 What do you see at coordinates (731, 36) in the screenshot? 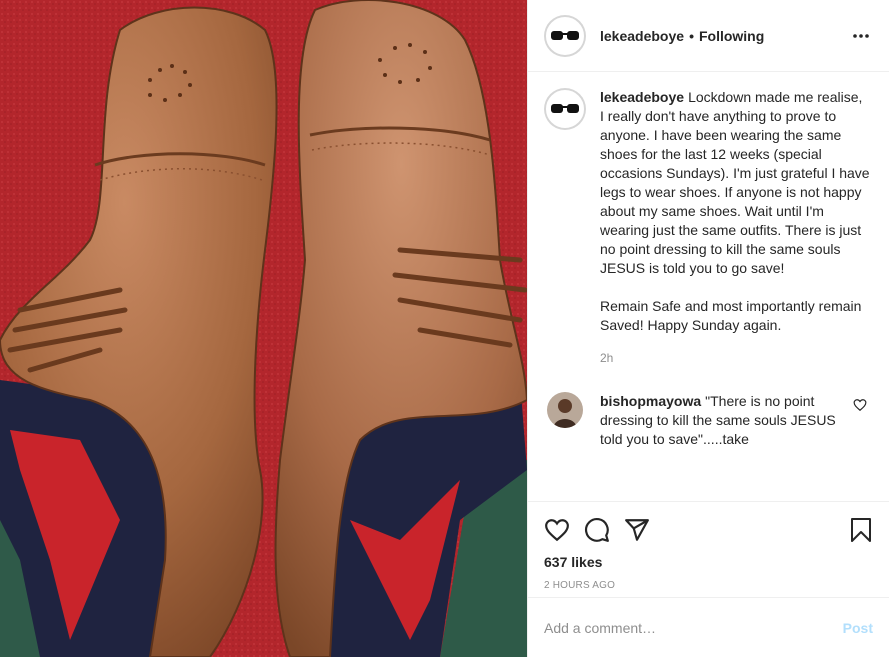
I see `following-button: Following` at bounding box center [731, 36].